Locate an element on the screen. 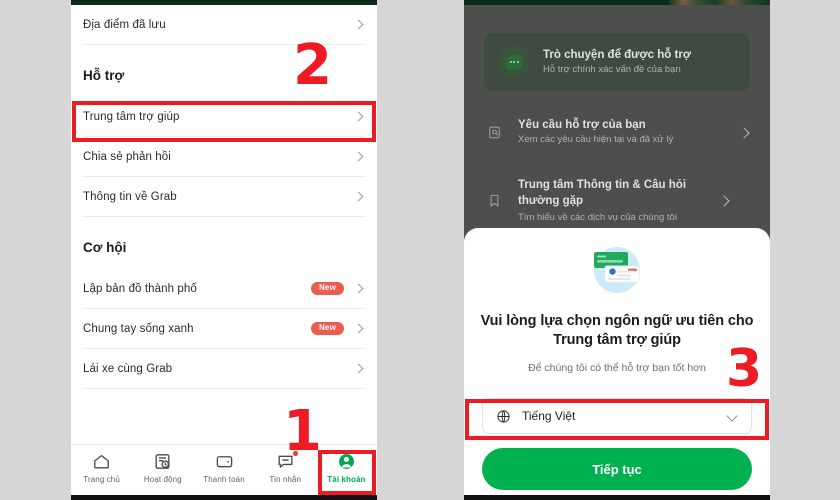 The height and width of the screenshot is (500, 840). list-item-help-center: Trung tâm trợ giúp is located at coordinates (224, 117).